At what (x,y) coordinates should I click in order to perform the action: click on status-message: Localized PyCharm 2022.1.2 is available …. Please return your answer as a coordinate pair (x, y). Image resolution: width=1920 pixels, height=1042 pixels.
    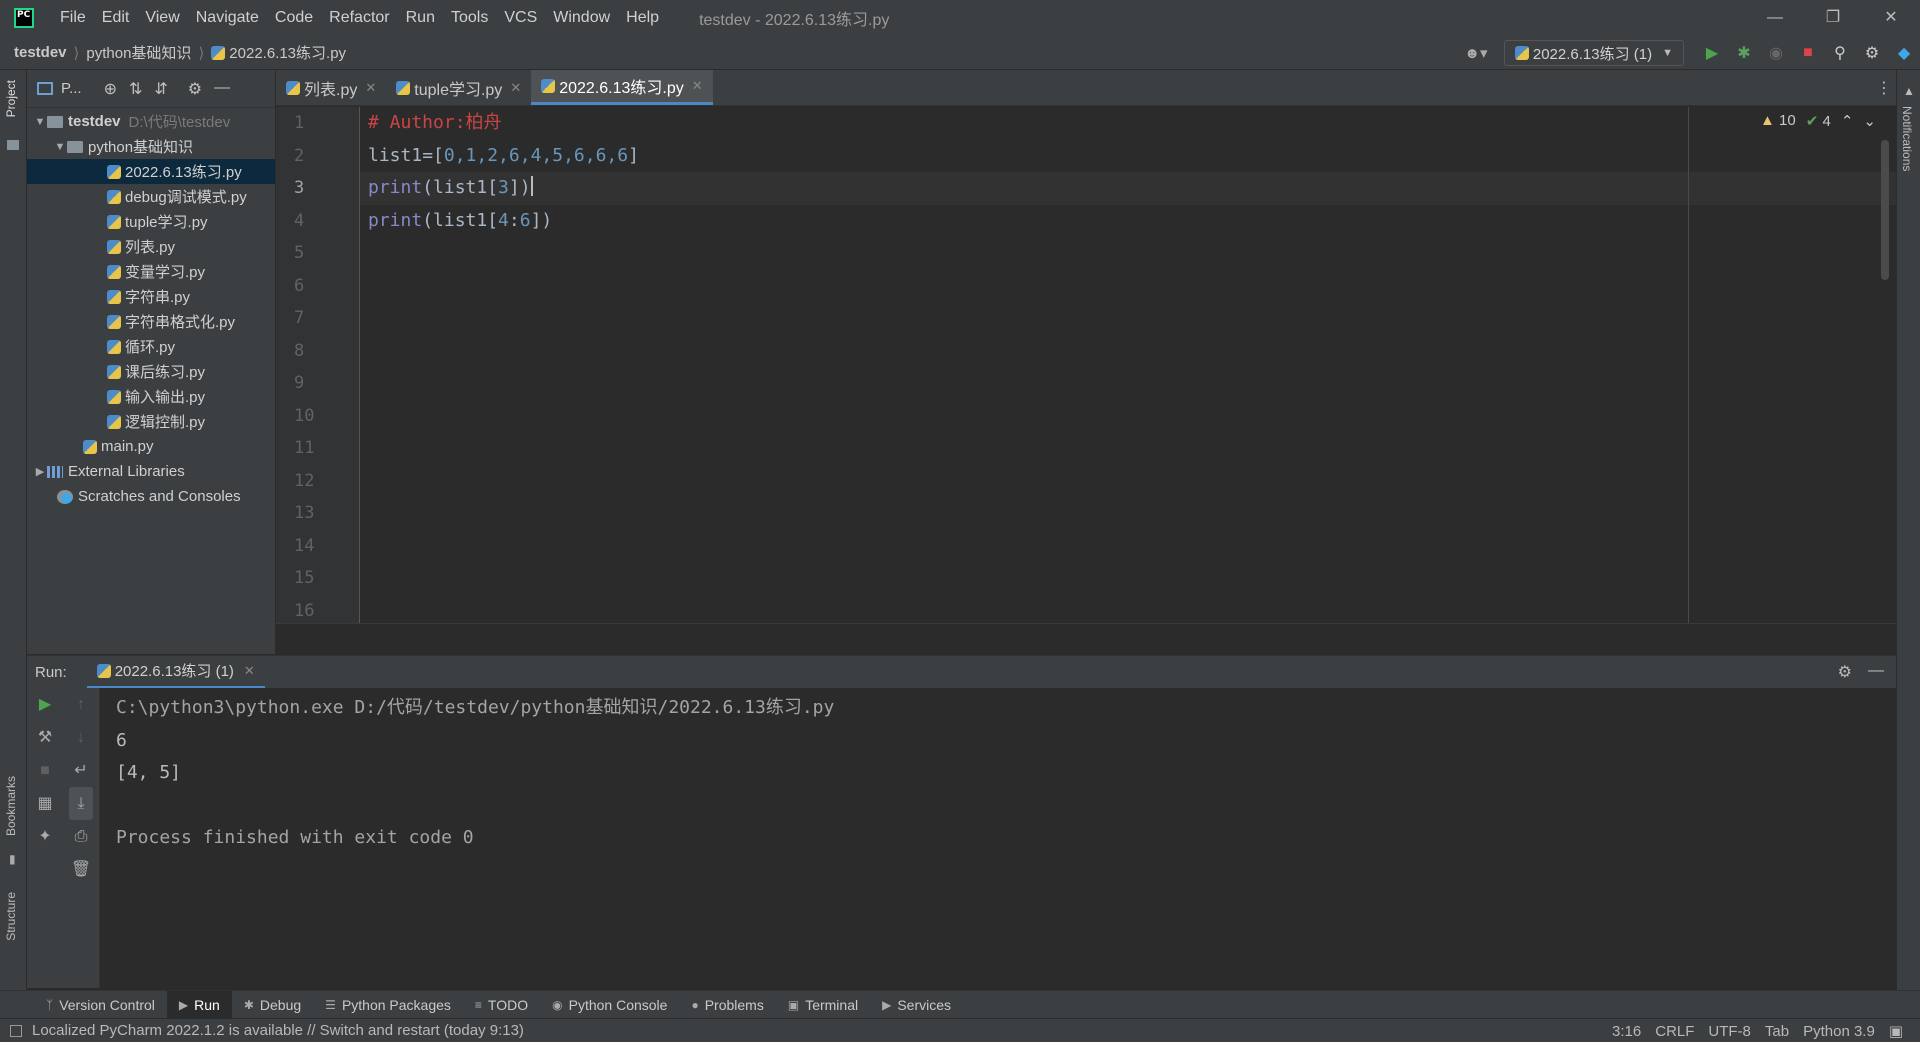
    Looking at the image, I should click on (267, 1030).